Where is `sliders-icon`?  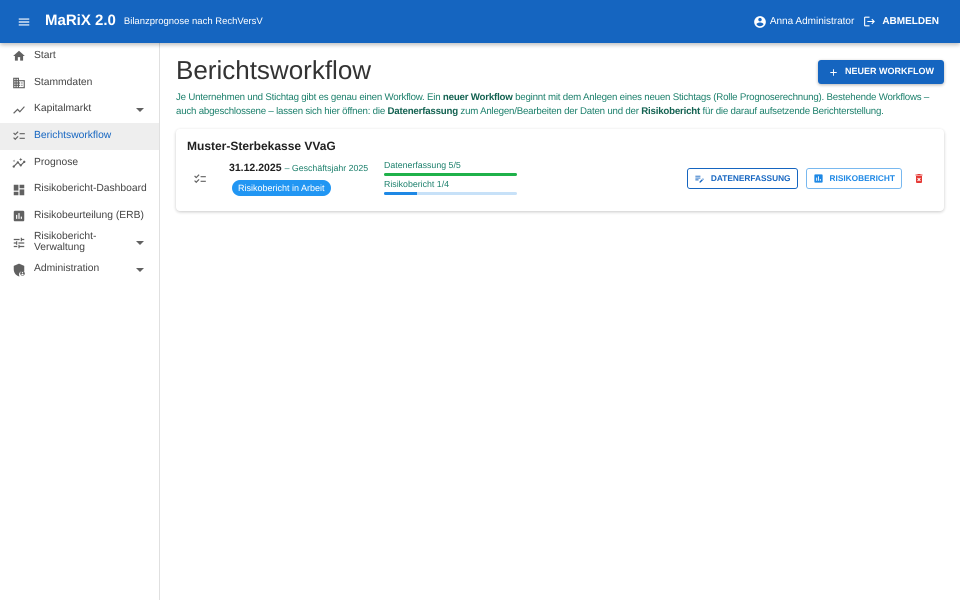 sliders-icon is located at coordinates (19, 243).